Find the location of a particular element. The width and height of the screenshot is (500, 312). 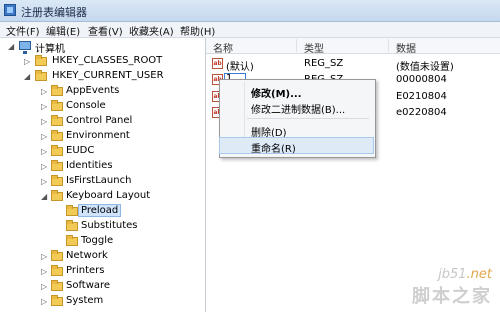

tree-item-appevents: ▷ AppEvents is located at coordinates (100, 92).